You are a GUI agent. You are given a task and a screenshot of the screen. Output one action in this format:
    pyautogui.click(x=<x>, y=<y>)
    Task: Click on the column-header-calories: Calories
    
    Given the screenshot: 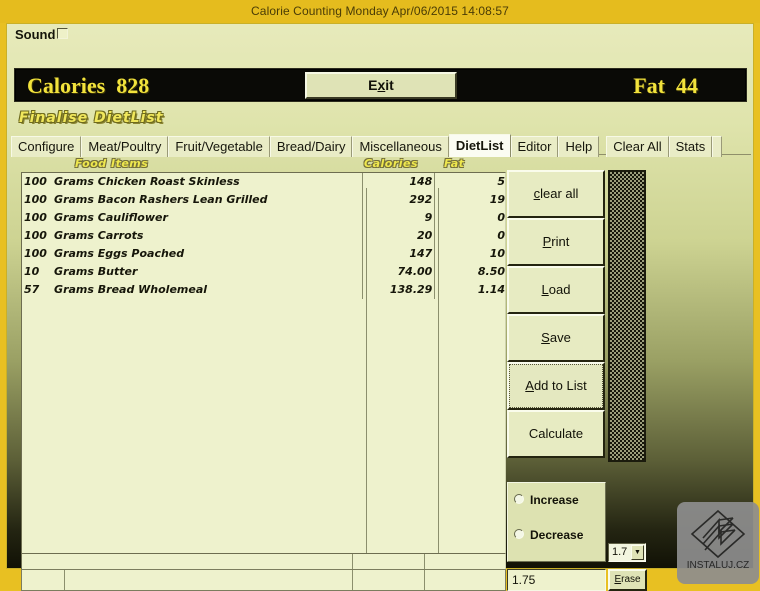 What is the action you would take?
    pyautogui.click(x=391, y=163)
    